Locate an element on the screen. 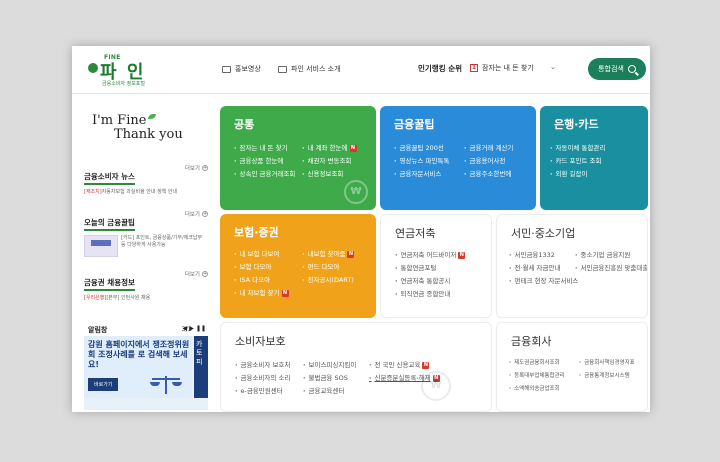  card-link: 카드 포인트 조회 is located at coordinates (577, 161).